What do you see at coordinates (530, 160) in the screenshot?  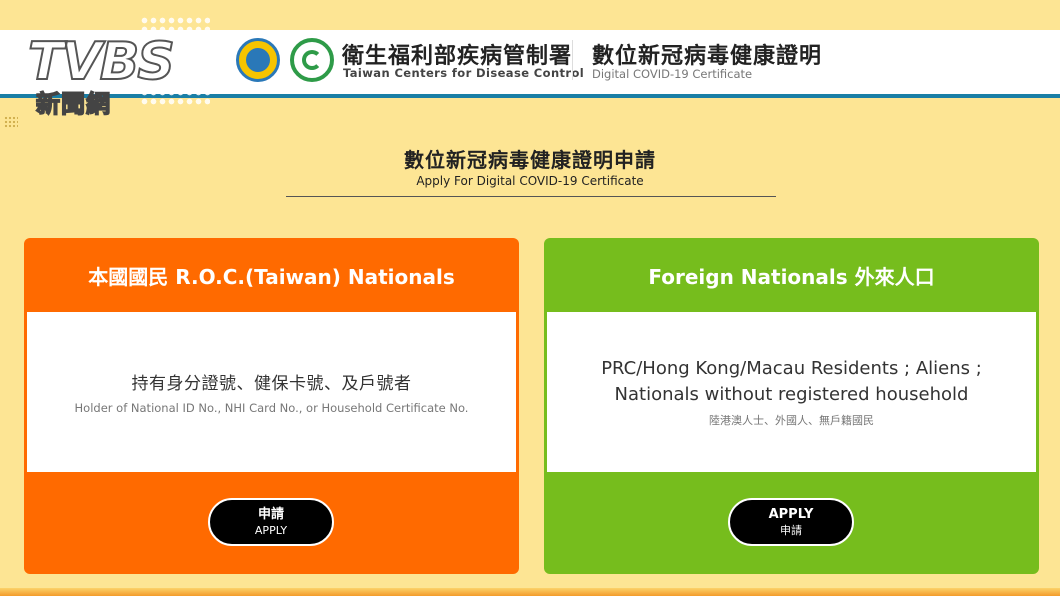 I see `page-title-zh: 數位新冠病毒健康證明申請` at bounding box center [530, 160].